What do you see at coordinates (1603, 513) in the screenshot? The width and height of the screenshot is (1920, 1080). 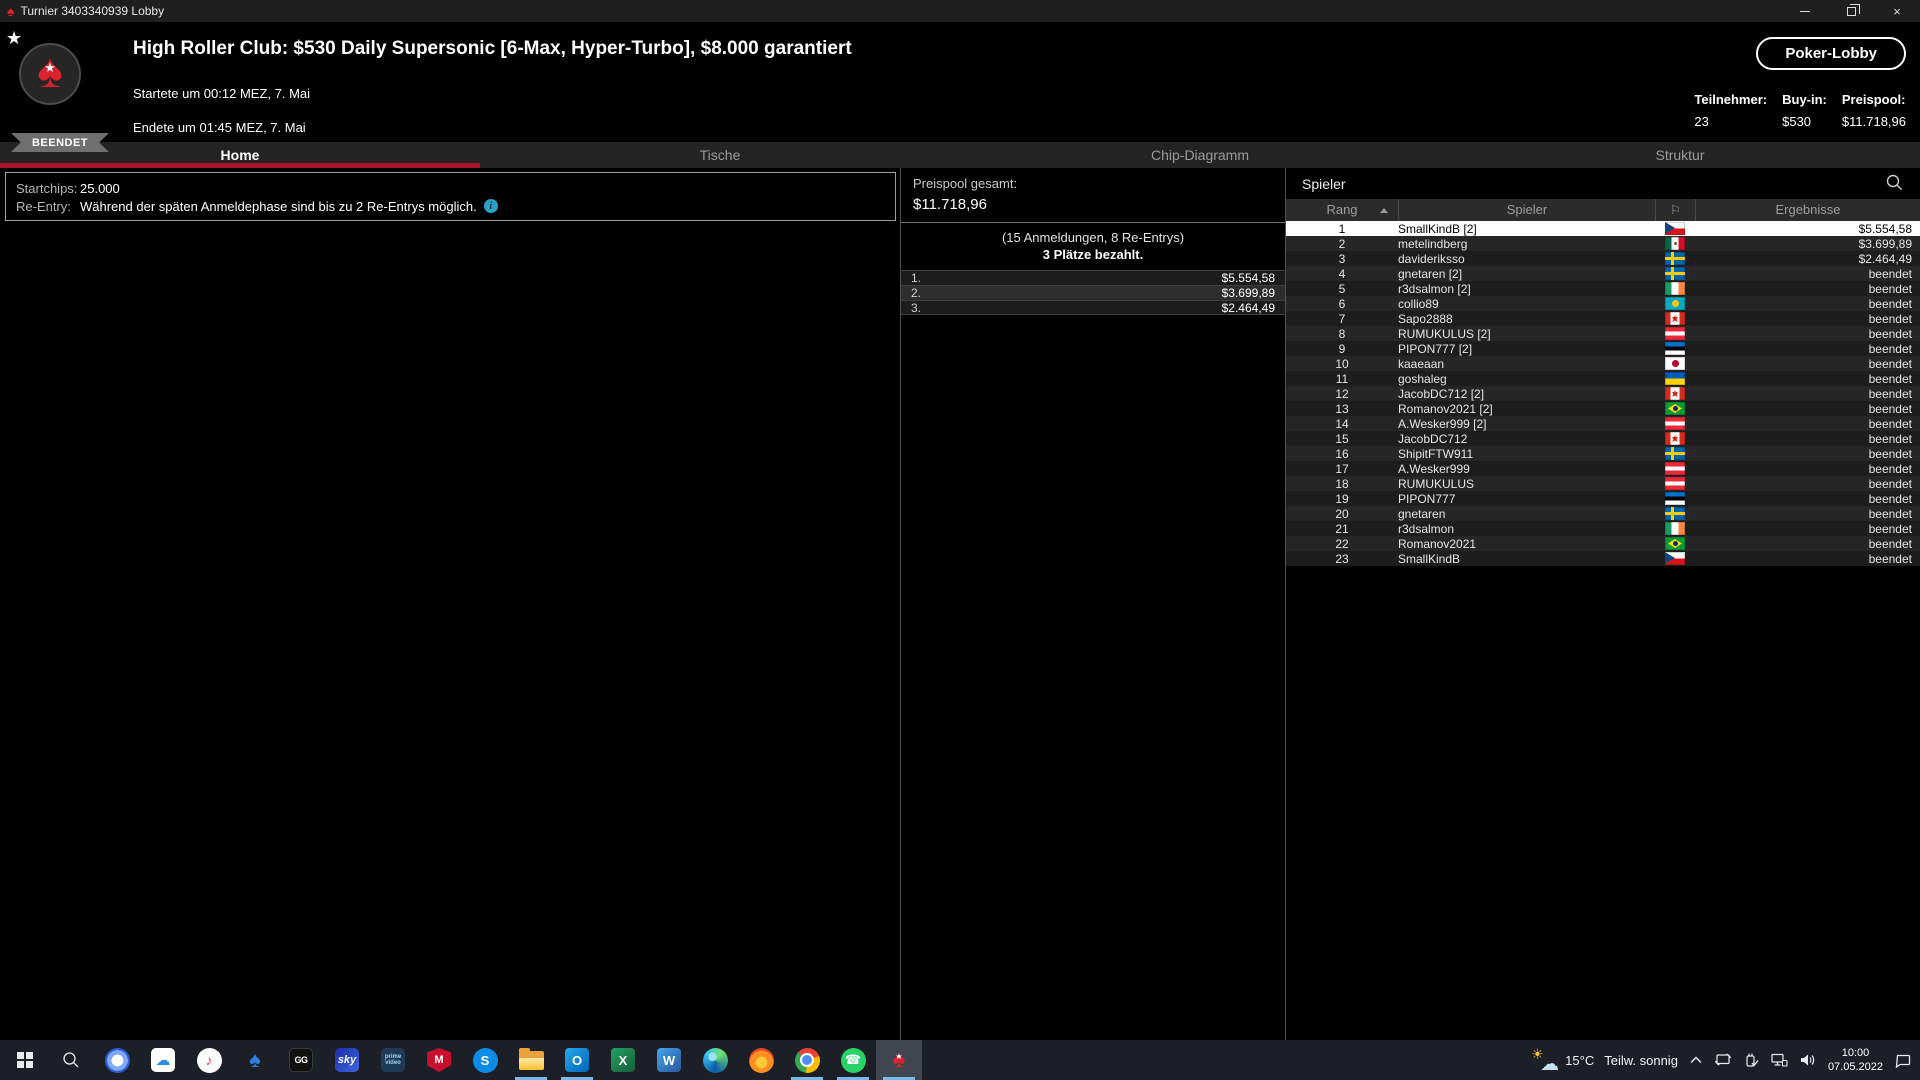 I see `table-row: 20 gnetaren beendet` at bounding box center [1603, 513].